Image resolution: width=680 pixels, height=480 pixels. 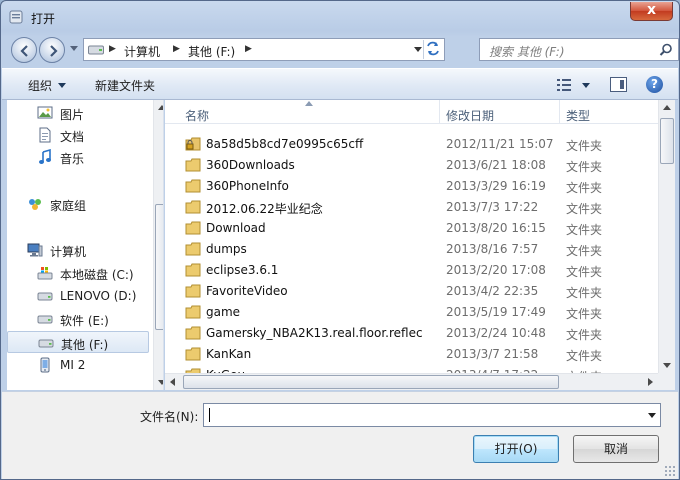 I want to click on table-row: eclipse3.6.1 2013/2/20 17:08 文件夹, so click(x=411, y=270).